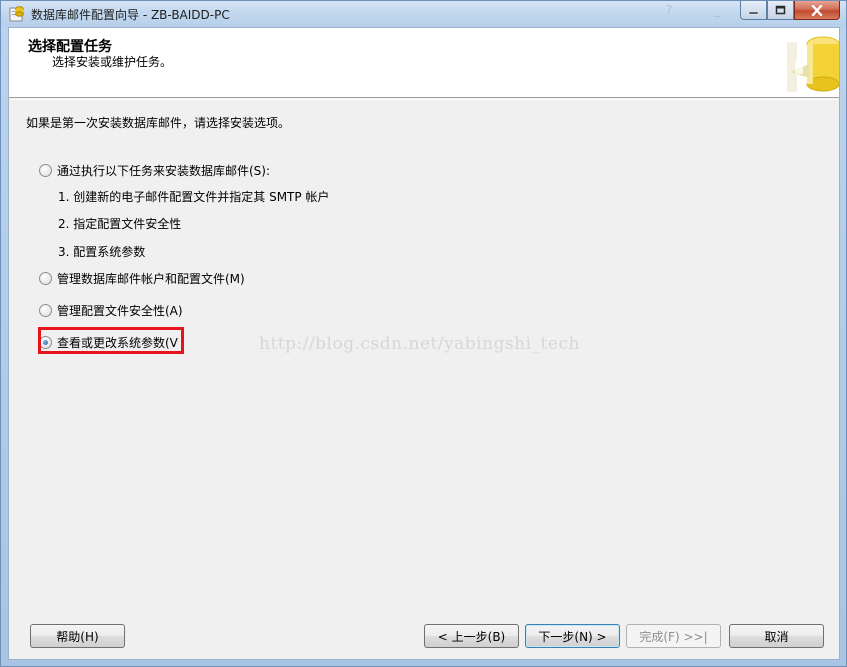 Image resolution: width=847 pixels, height=667 pixels. I want to click on close-button, so click(817, 10).